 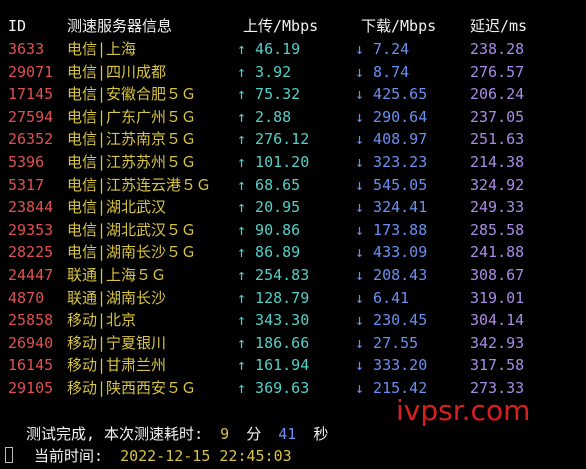 I want to click on latency-value: 206.24, so click(x=497, y=94).